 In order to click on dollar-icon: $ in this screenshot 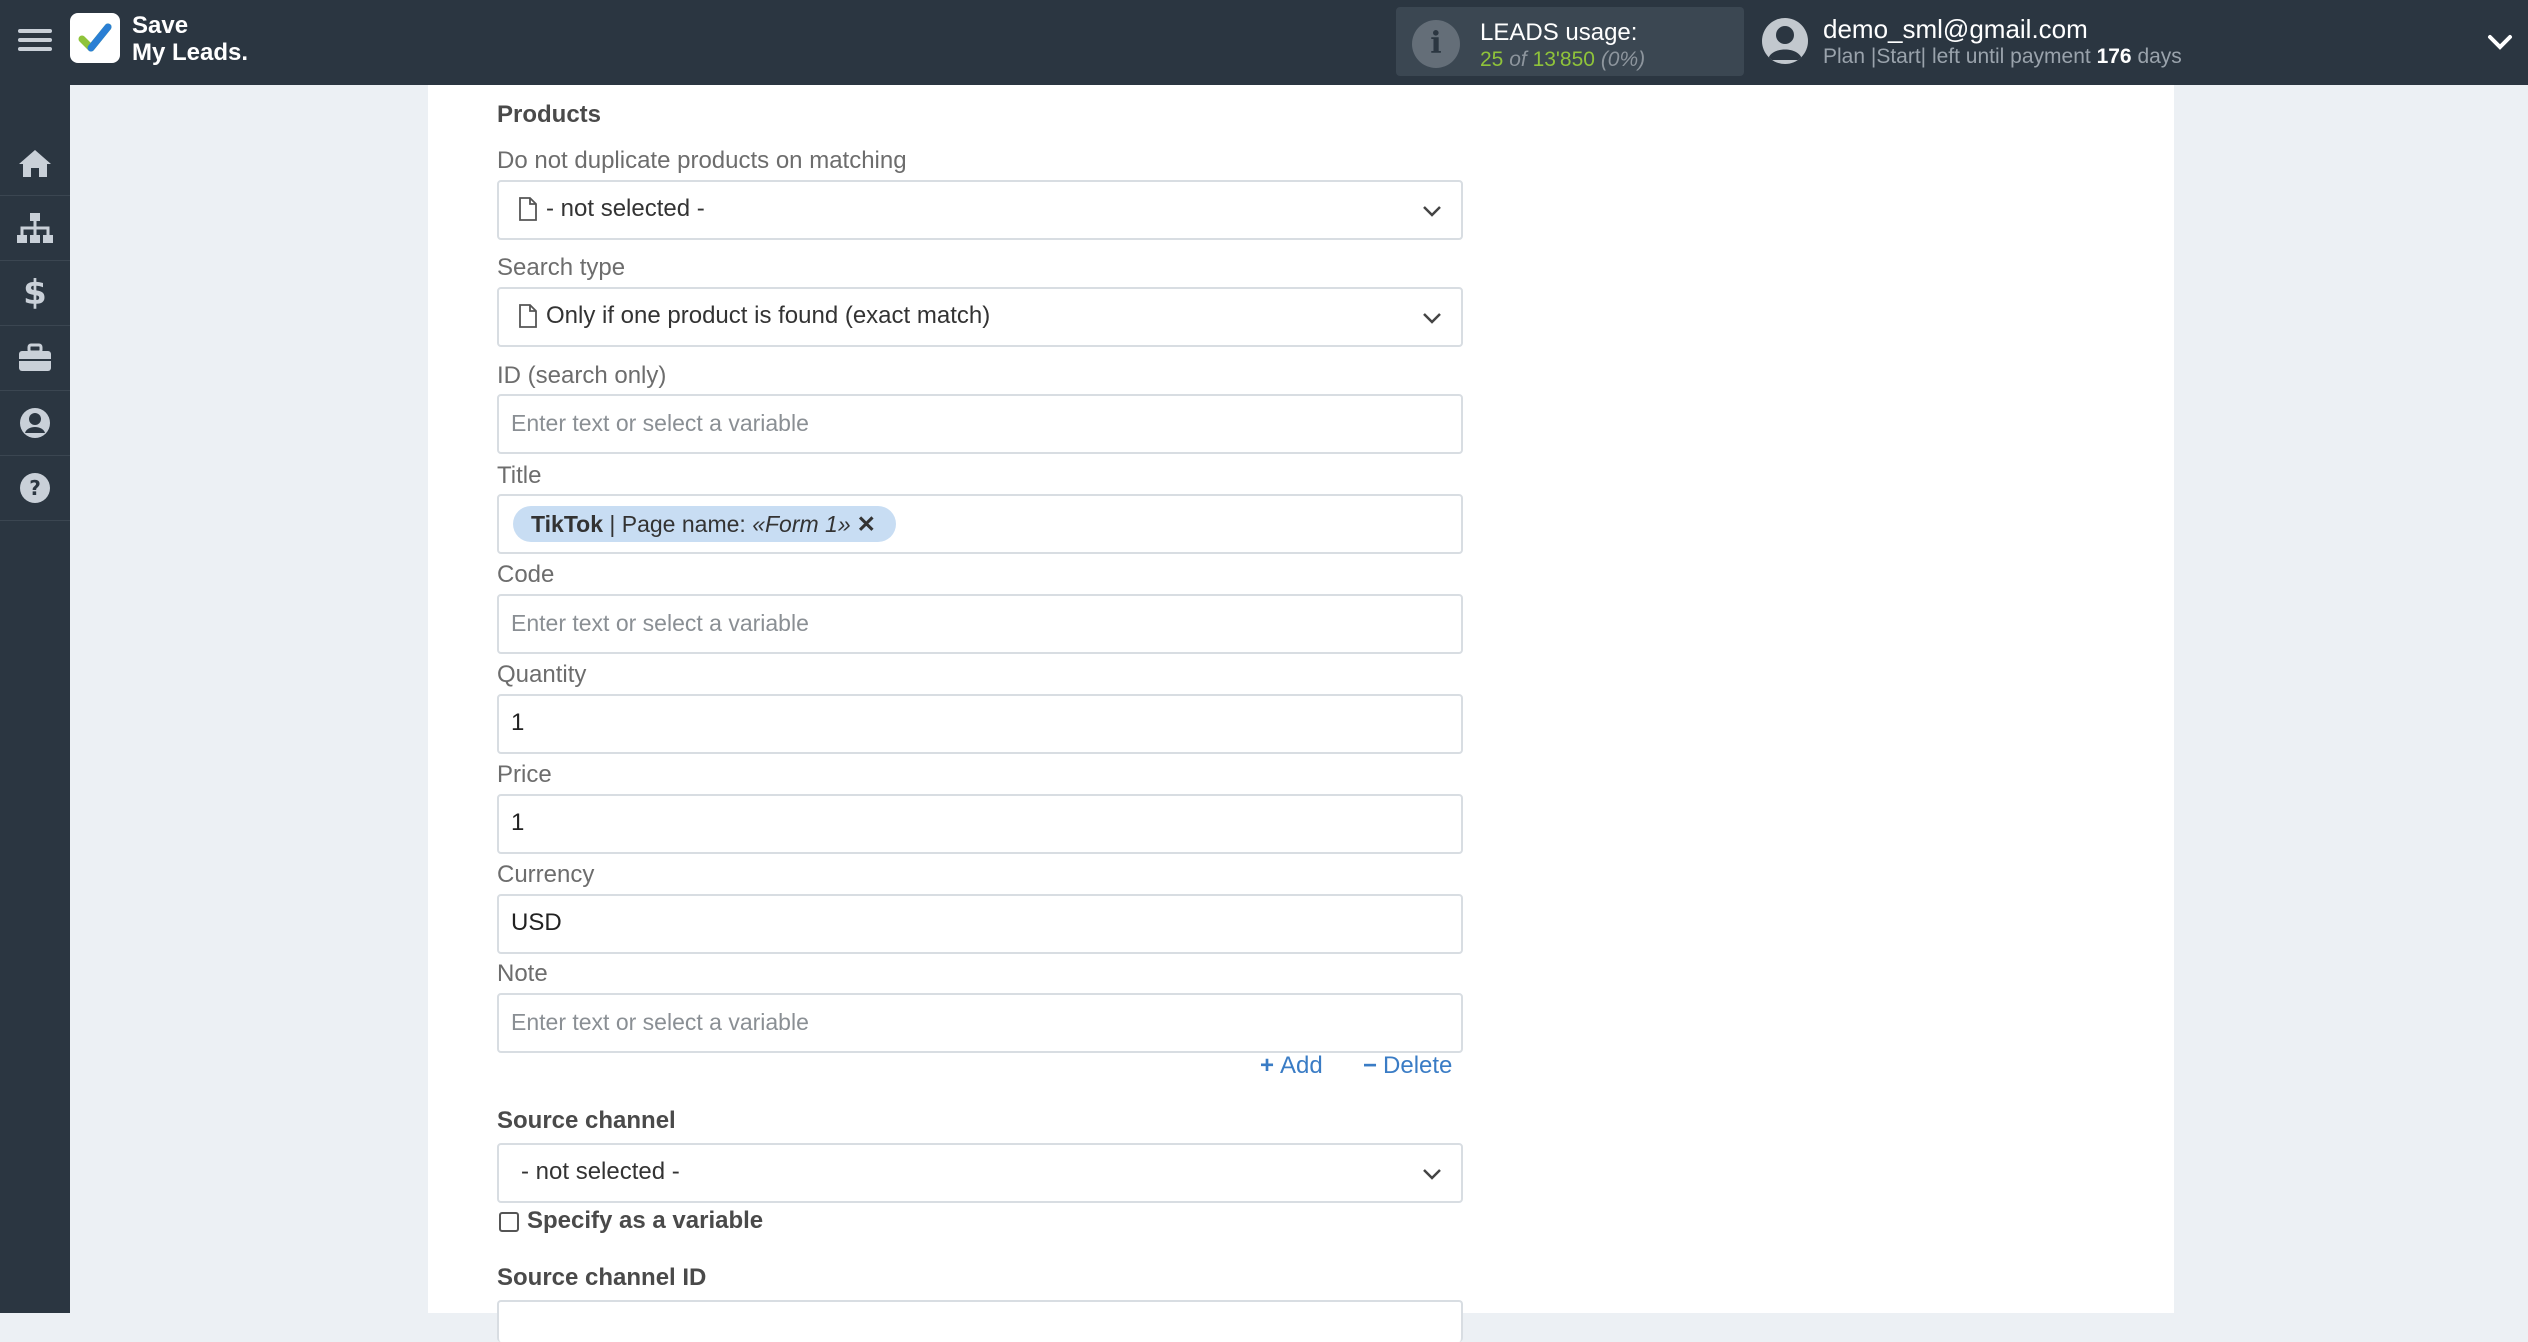, I will do `click(35, 293)`.